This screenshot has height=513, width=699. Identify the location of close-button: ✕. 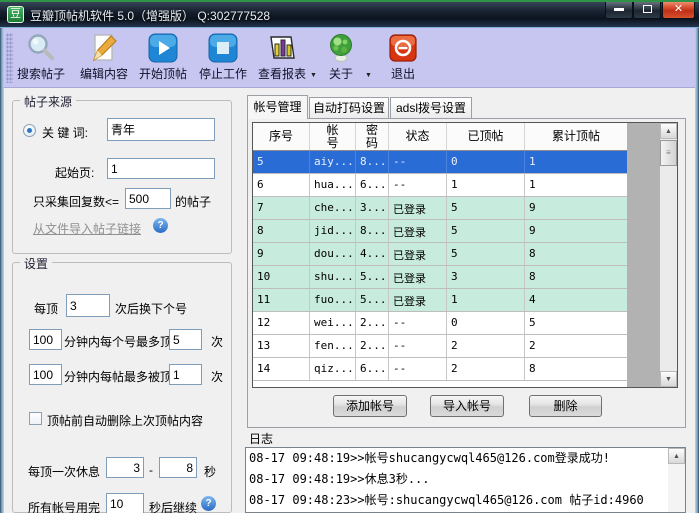
(678, 9).